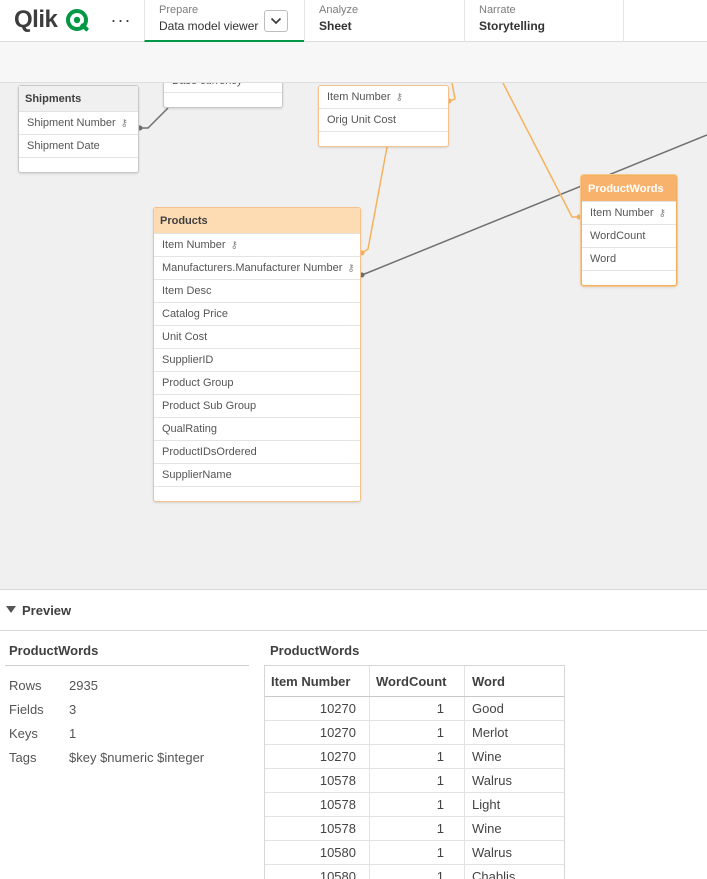 The image size is (707, 879). What do you see at coordinates (223, 95) in the screenshot?
I see `table-currency: Base currency` at bounding box center [223, 95].